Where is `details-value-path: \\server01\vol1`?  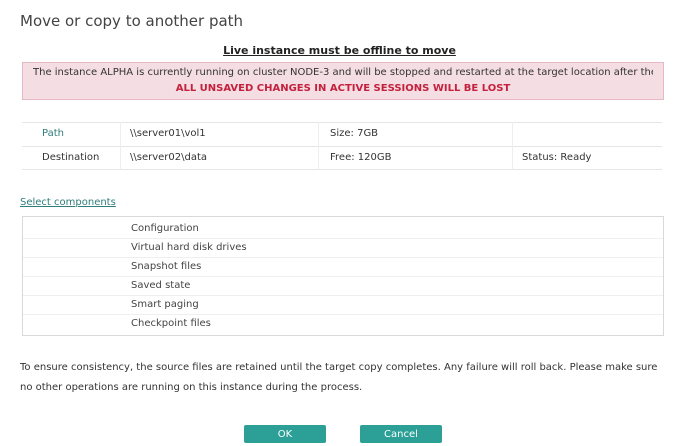
details-value-path: \\server01\vol1 is located at coordinates (168, 133).